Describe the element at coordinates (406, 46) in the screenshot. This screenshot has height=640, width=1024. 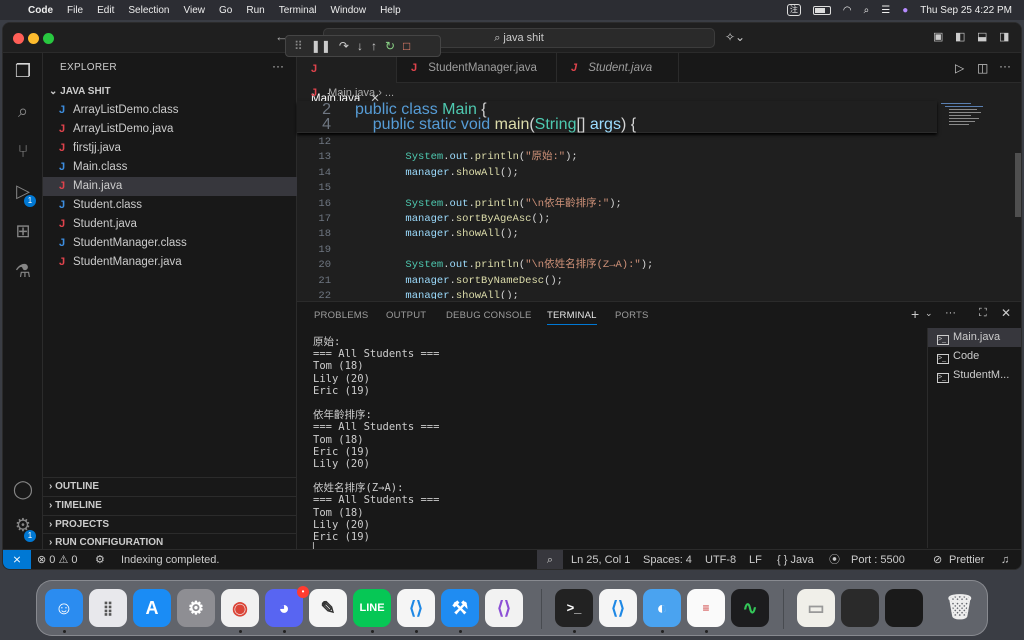
I see `stop-icon: □` at that location.